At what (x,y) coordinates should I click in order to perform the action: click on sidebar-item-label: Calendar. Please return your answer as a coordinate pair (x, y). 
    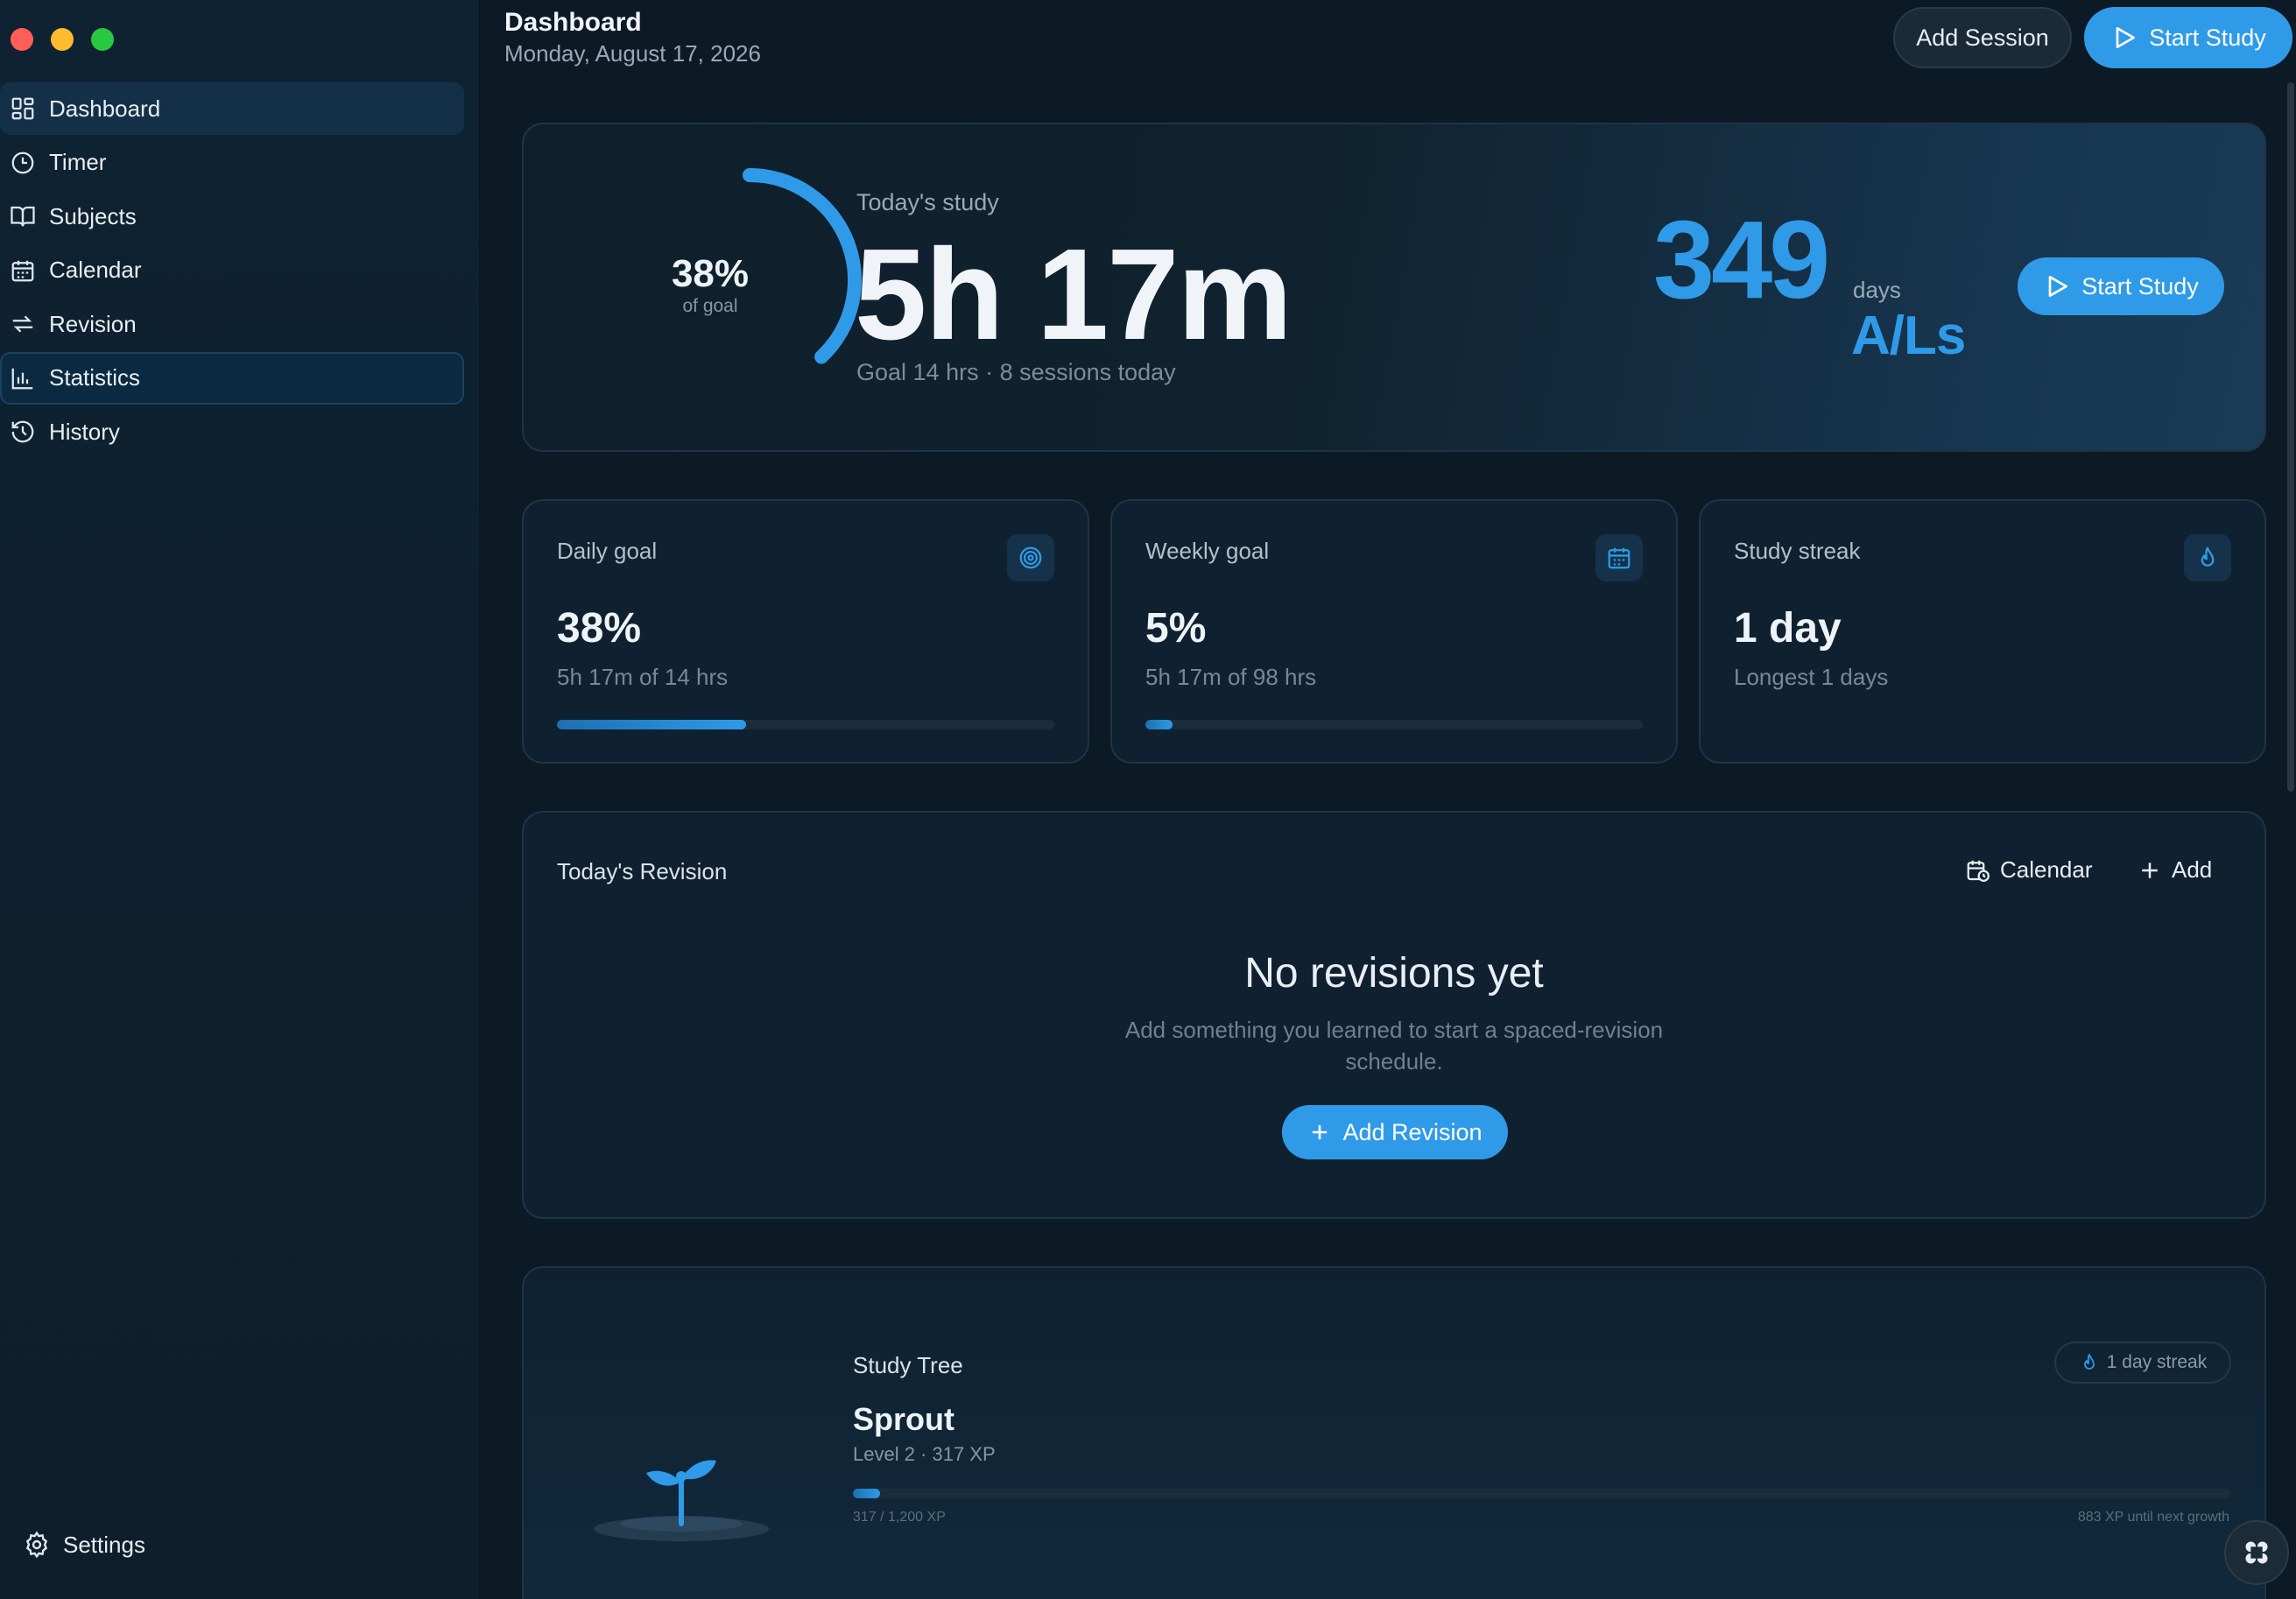
    Looking at the image, I should click on (95, 270).